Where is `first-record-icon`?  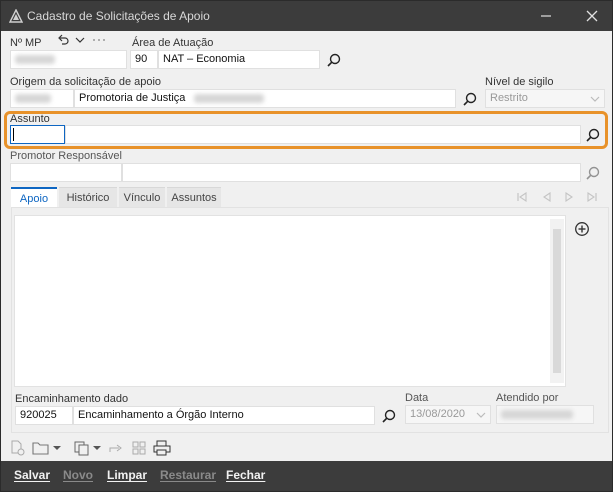
first-record-icon is located at coordinates (522, 197).